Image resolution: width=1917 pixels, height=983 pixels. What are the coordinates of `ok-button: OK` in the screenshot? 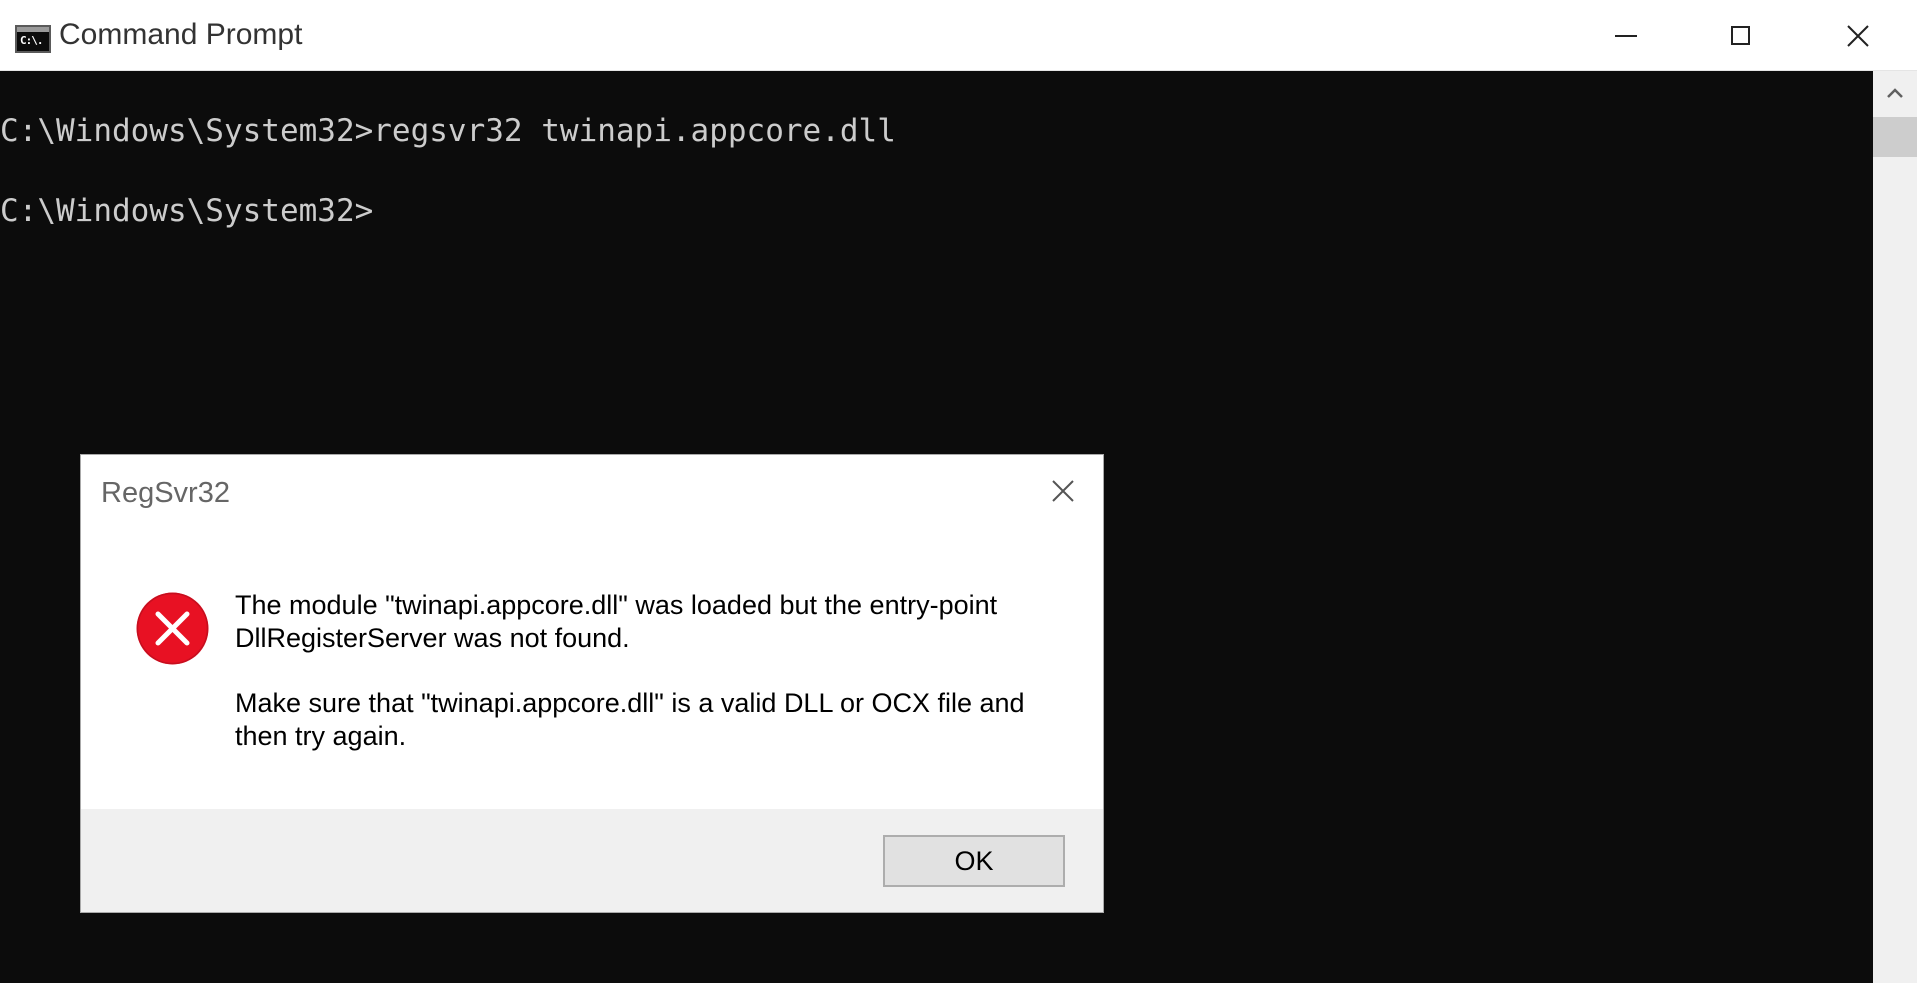 It's located at (974, 861).